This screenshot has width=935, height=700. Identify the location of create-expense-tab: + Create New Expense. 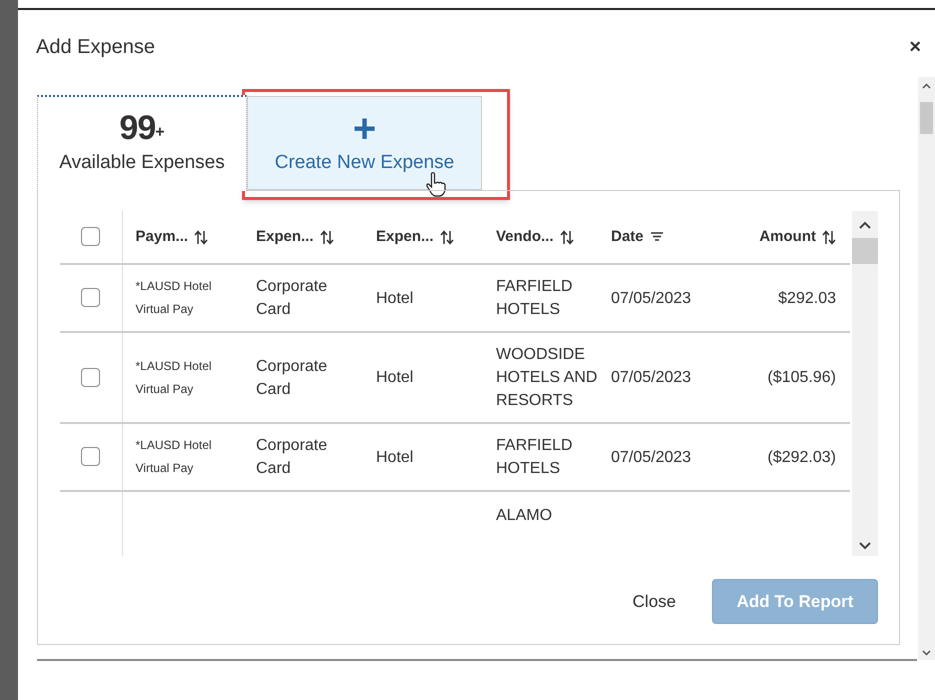
(364, 143).